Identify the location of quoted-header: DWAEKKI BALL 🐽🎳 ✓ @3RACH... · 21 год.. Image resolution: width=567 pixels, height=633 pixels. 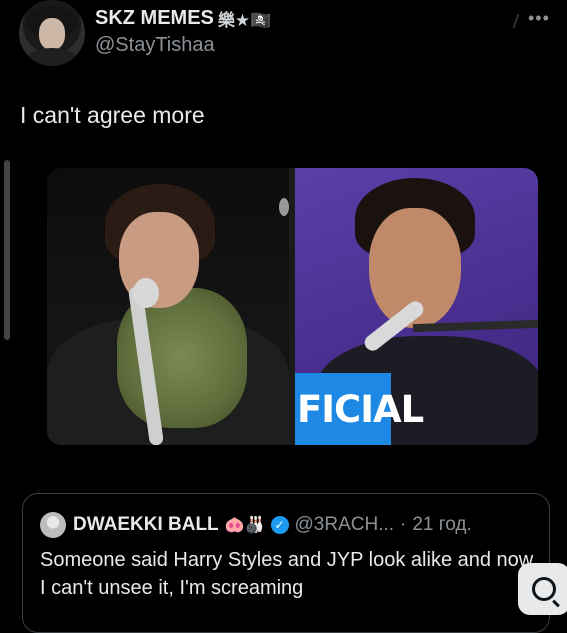
(272, 525).